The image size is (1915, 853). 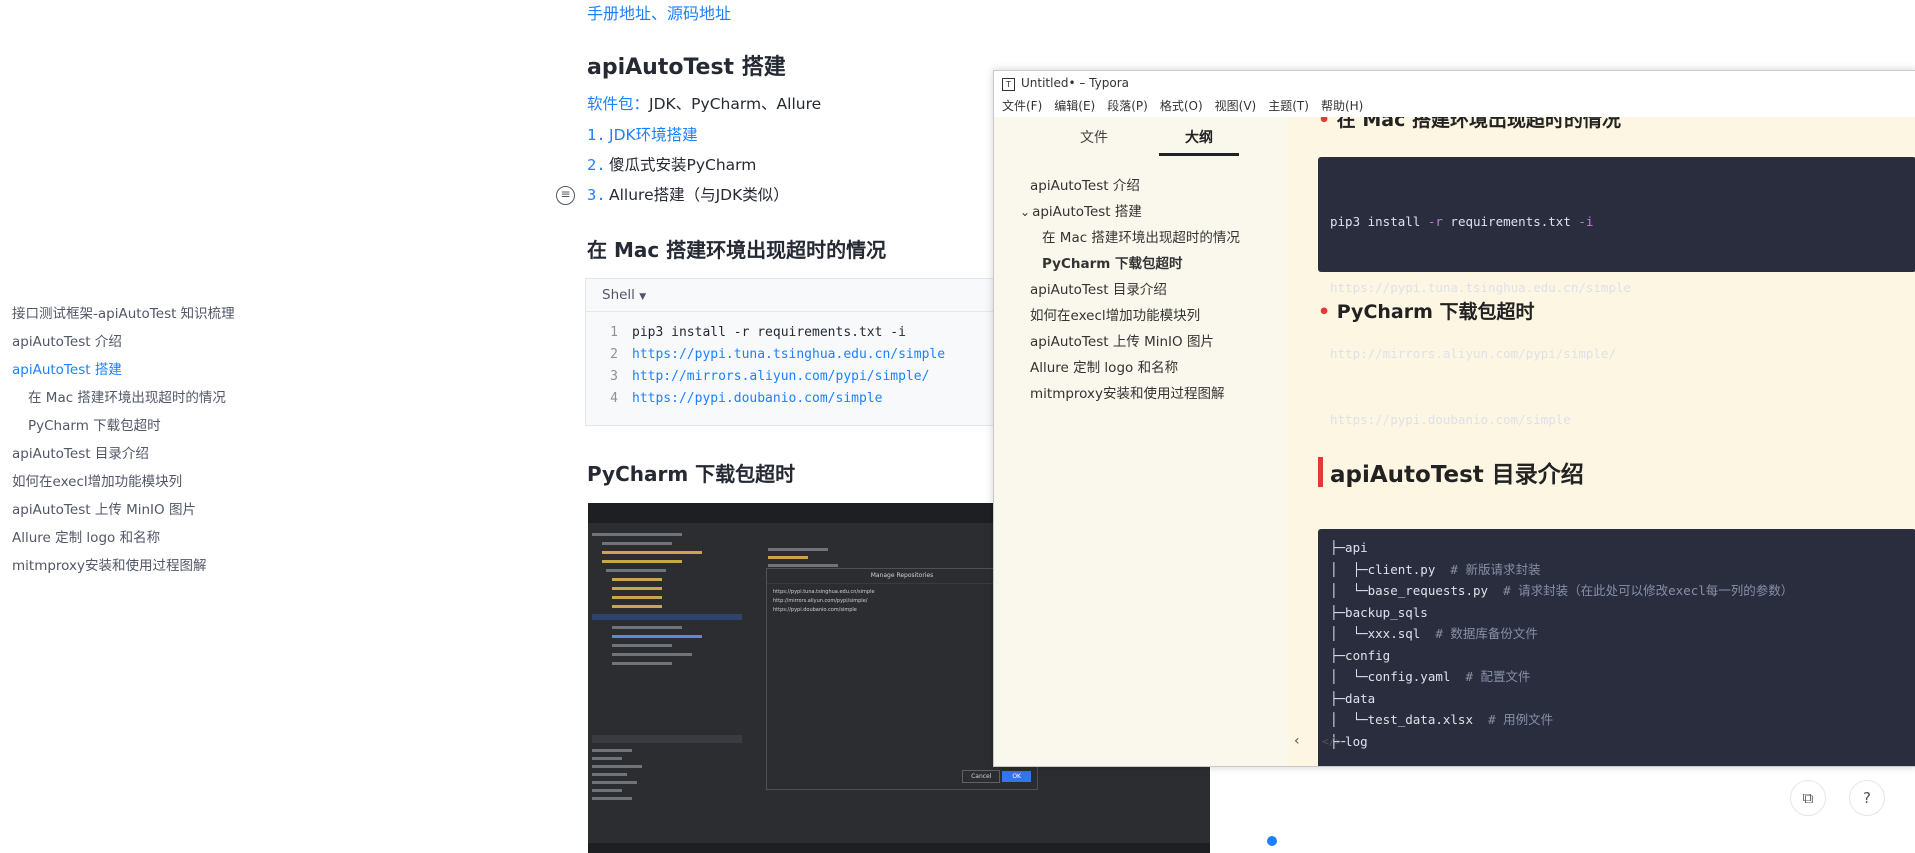 What do you see at coordinates (1617, 742) in the screenshot?
I see `tree-line: ├─log` at bounding box center [1617, 742].